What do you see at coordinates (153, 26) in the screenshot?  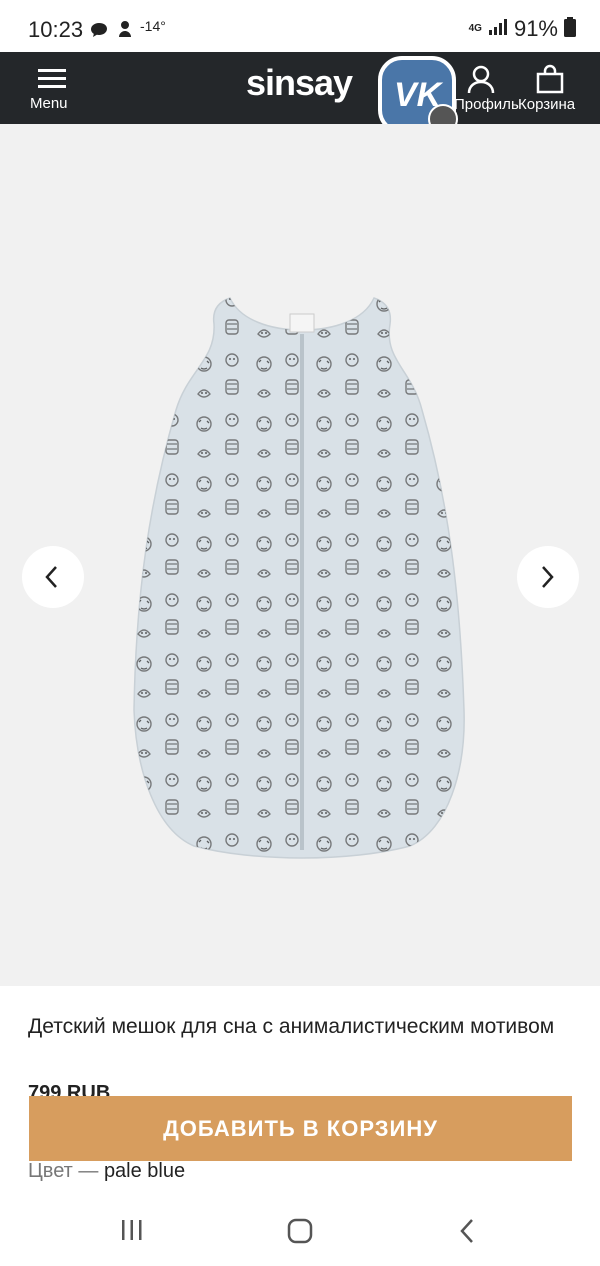 I see `status-temperature: -14°` at bounding box center [153, 26].